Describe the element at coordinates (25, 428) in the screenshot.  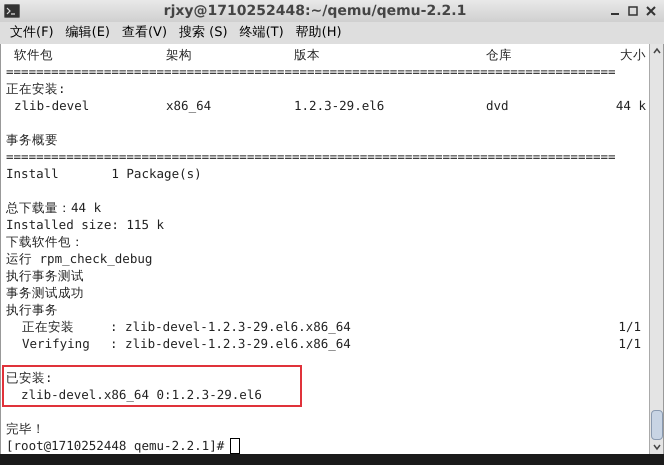
I see `terminal-line: 完毕！` at that location.